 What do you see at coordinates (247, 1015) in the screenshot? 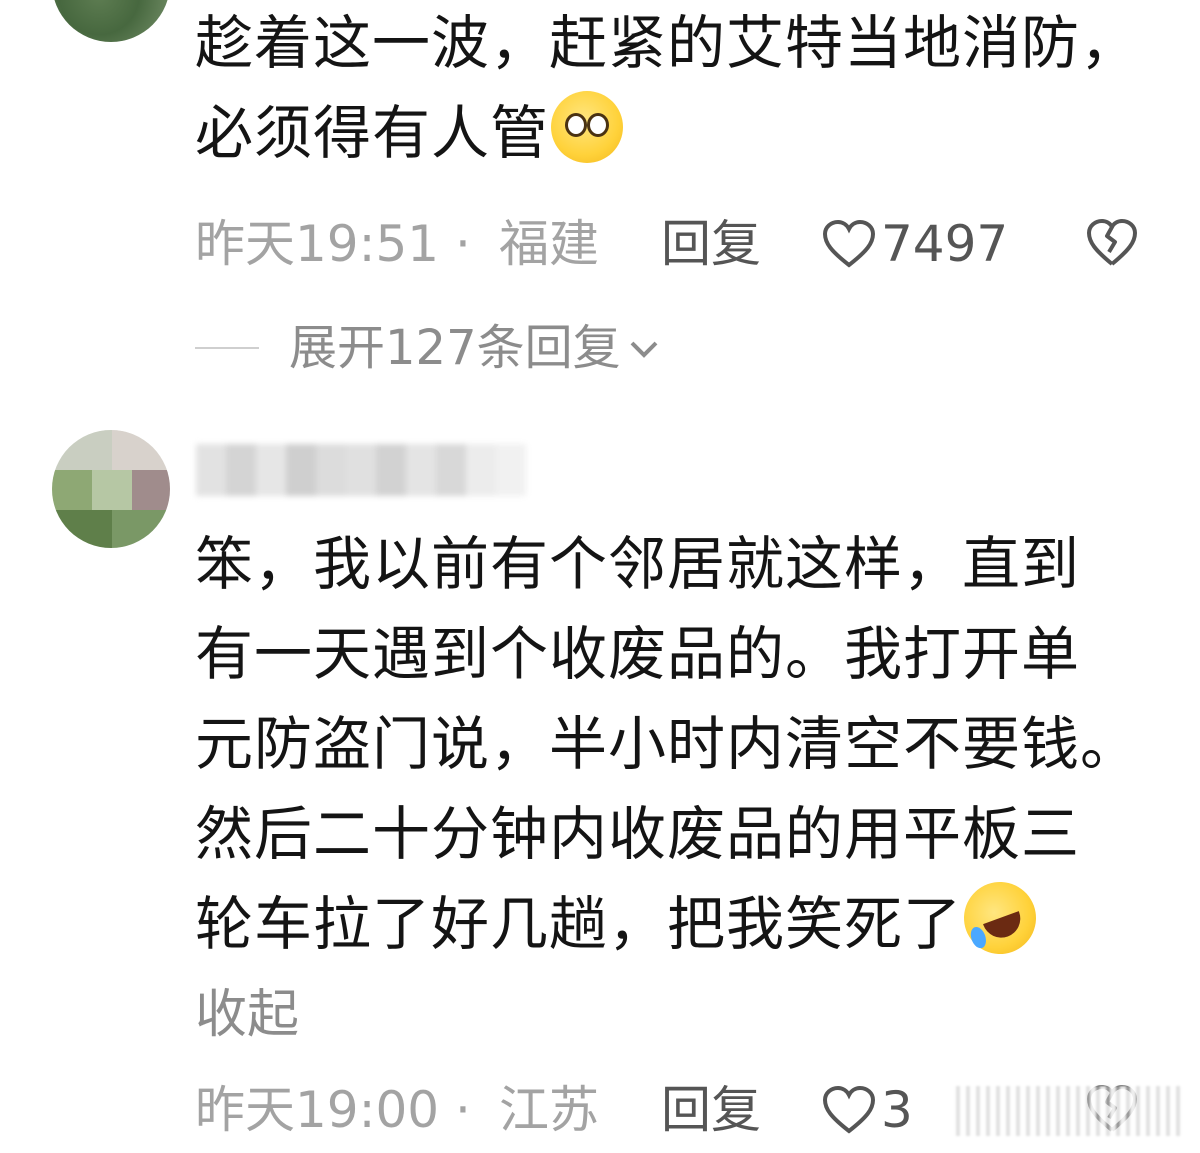
I see `collapse-button: 收起` at bounding box center [247, 1015].